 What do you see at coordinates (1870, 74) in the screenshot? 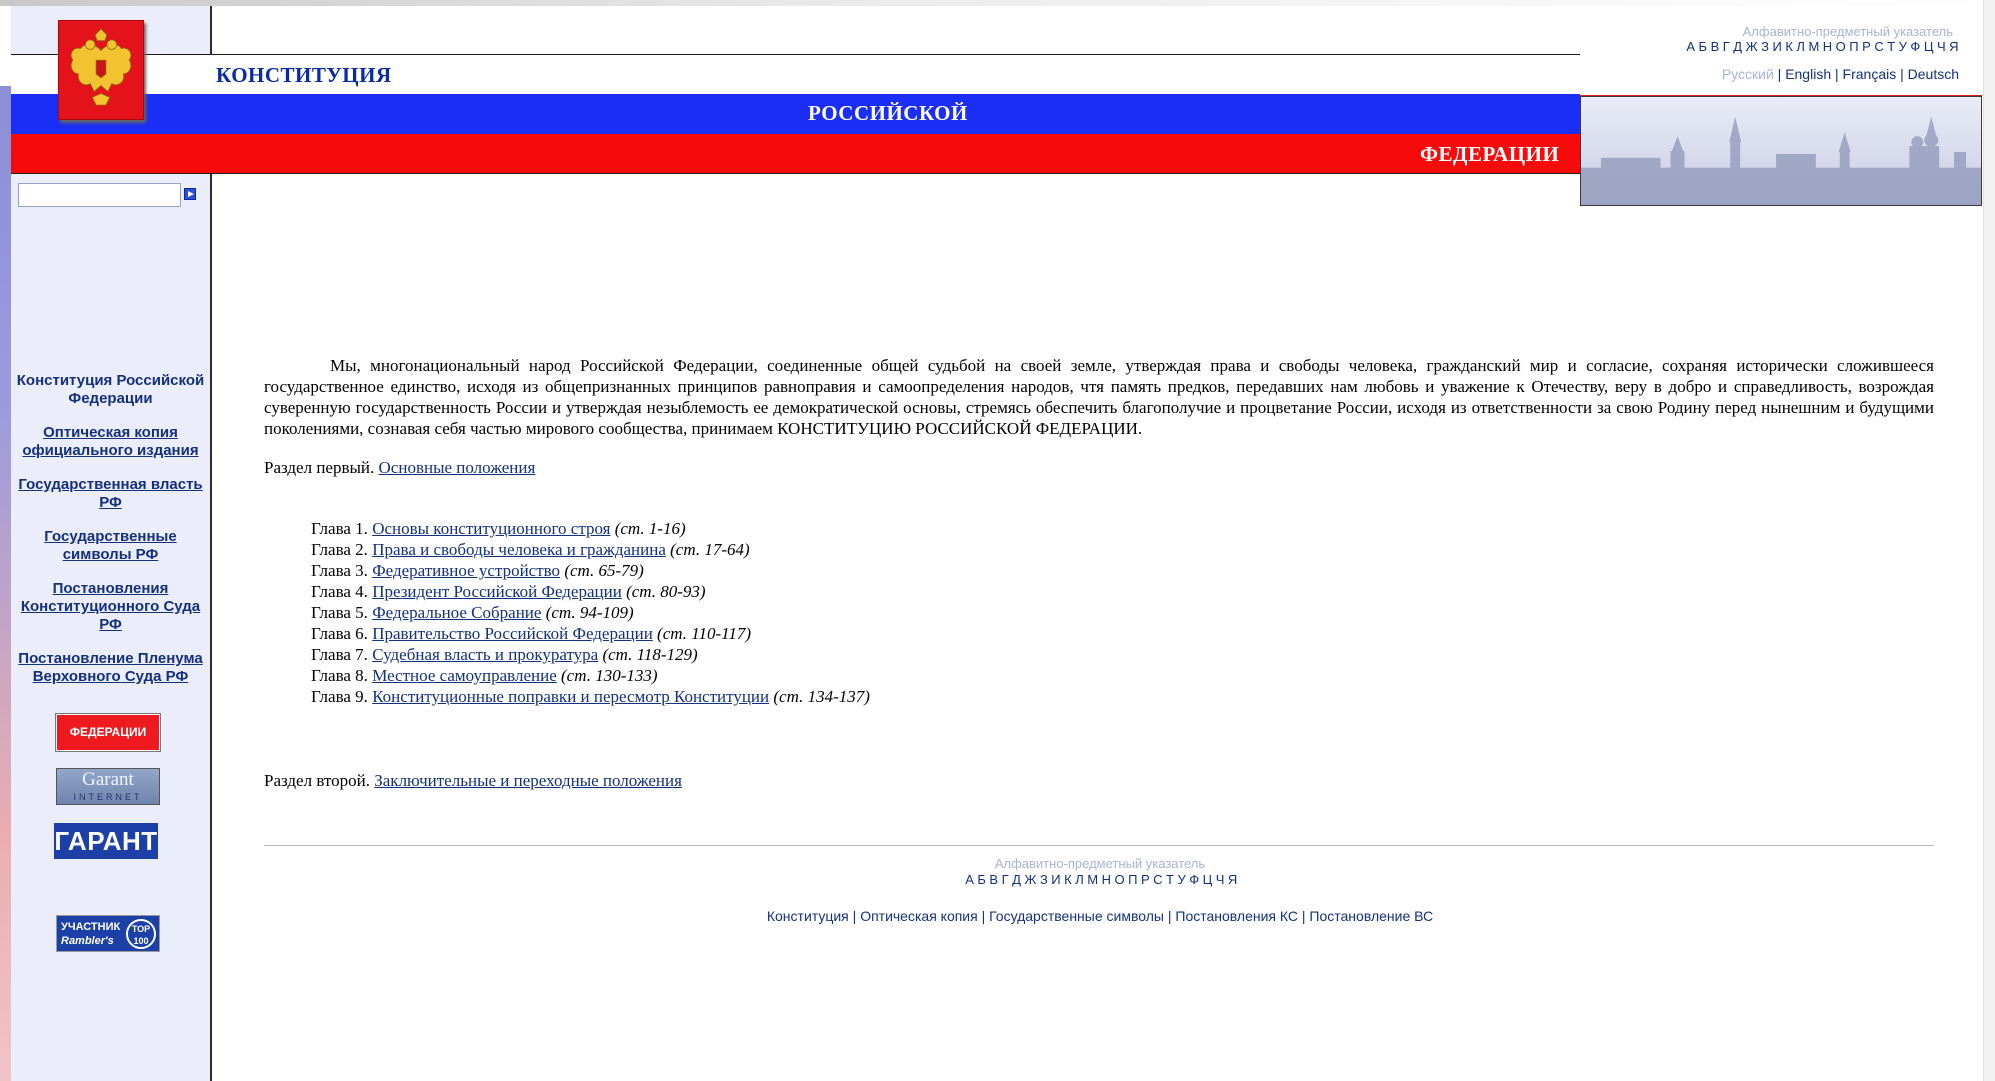
I see `lang-french: Français` at bounding box center [1870, 74].